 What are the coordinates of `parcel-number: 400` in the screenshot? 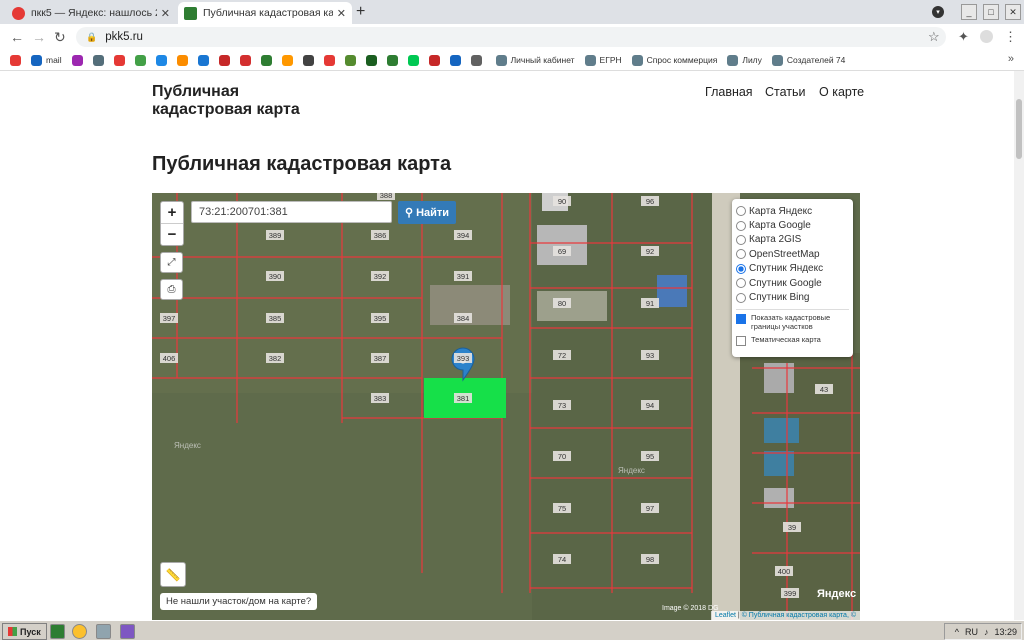 It's located at (784, 571).